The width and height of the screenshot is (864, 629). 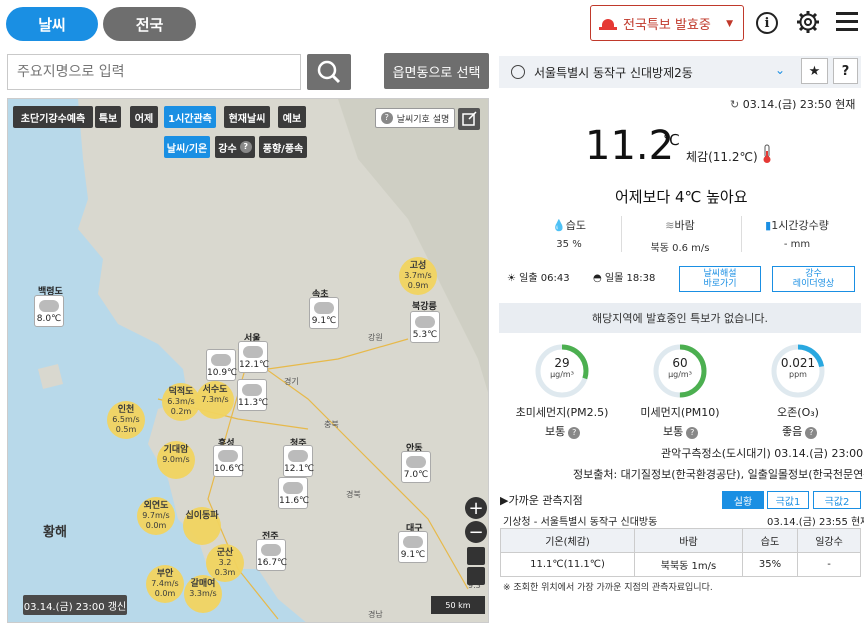 What do you see at coordinates (458, 605) in the screenshot?
I see `map-scale: 50 km` at bounding box center [458, 605].